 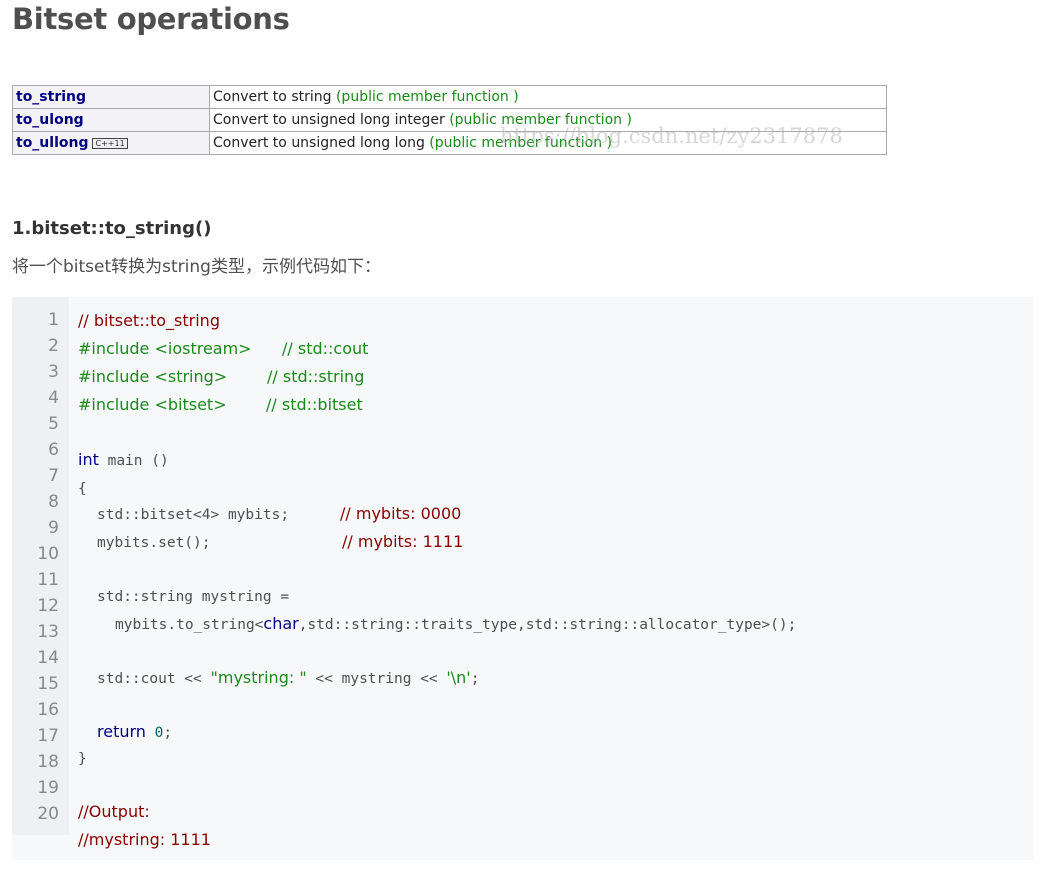 I want to click on code-line: return 0;, so click(x=134, y=732).